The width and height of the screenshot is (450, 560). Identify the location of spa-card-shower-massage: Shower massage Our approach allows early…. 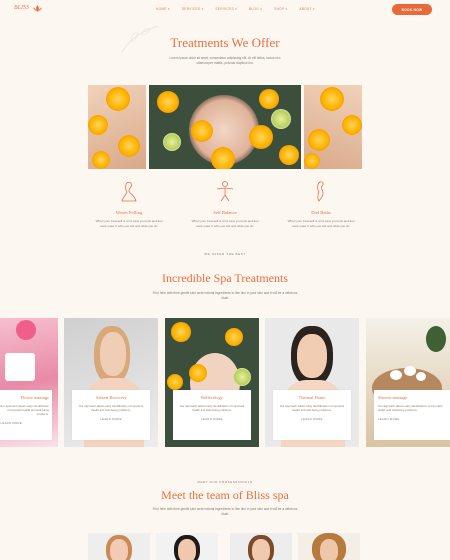
(412, 415).